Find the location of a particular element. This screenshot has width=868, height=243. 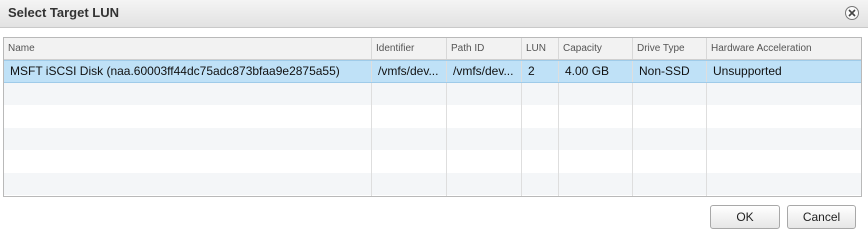

column-header-path-id: Path ID is located at coordinates (484, 48).